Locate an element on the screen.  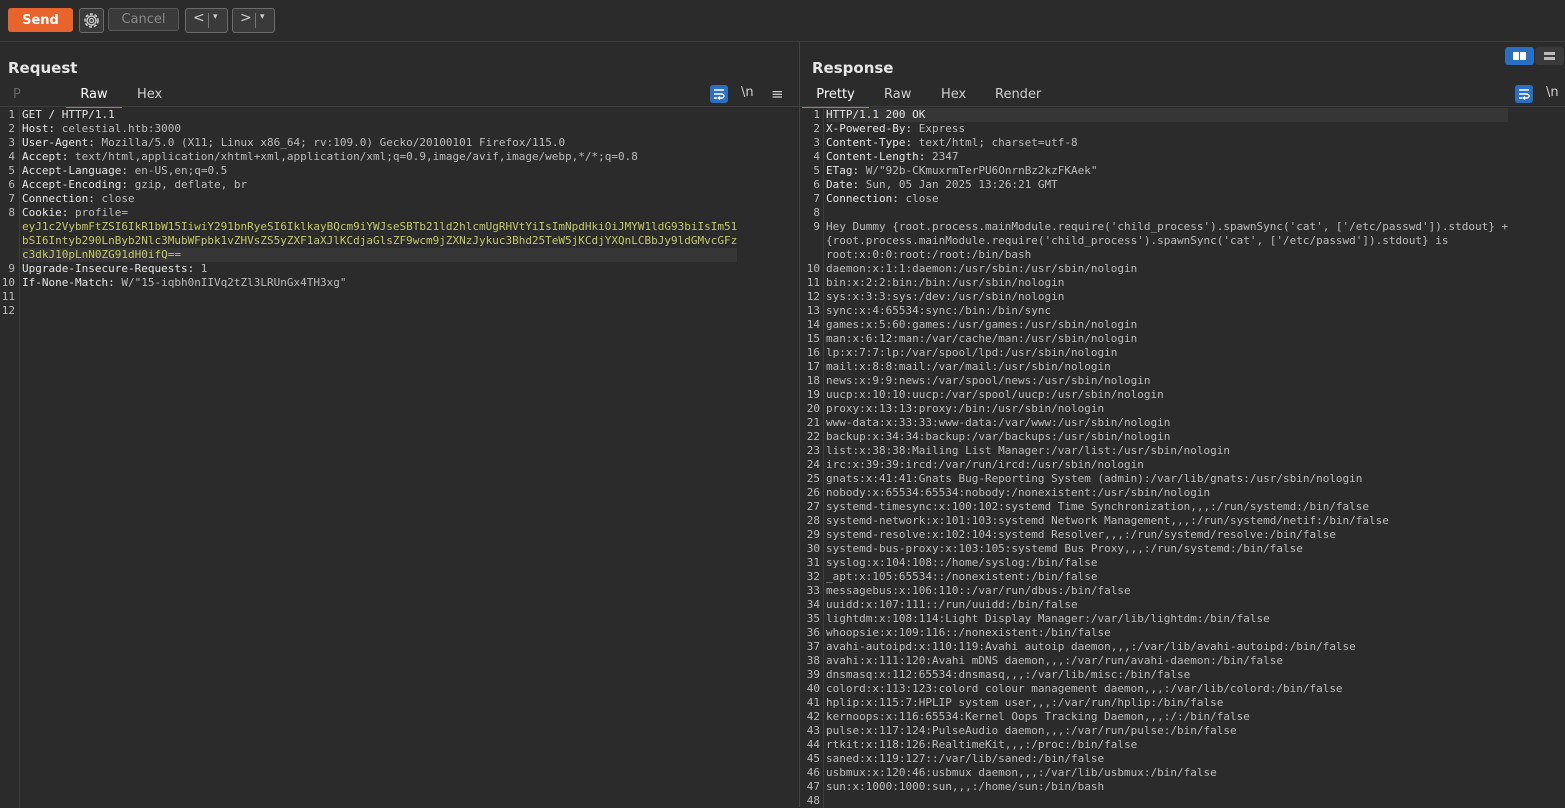
line-number: 36 is located at coordinates (813, 632).